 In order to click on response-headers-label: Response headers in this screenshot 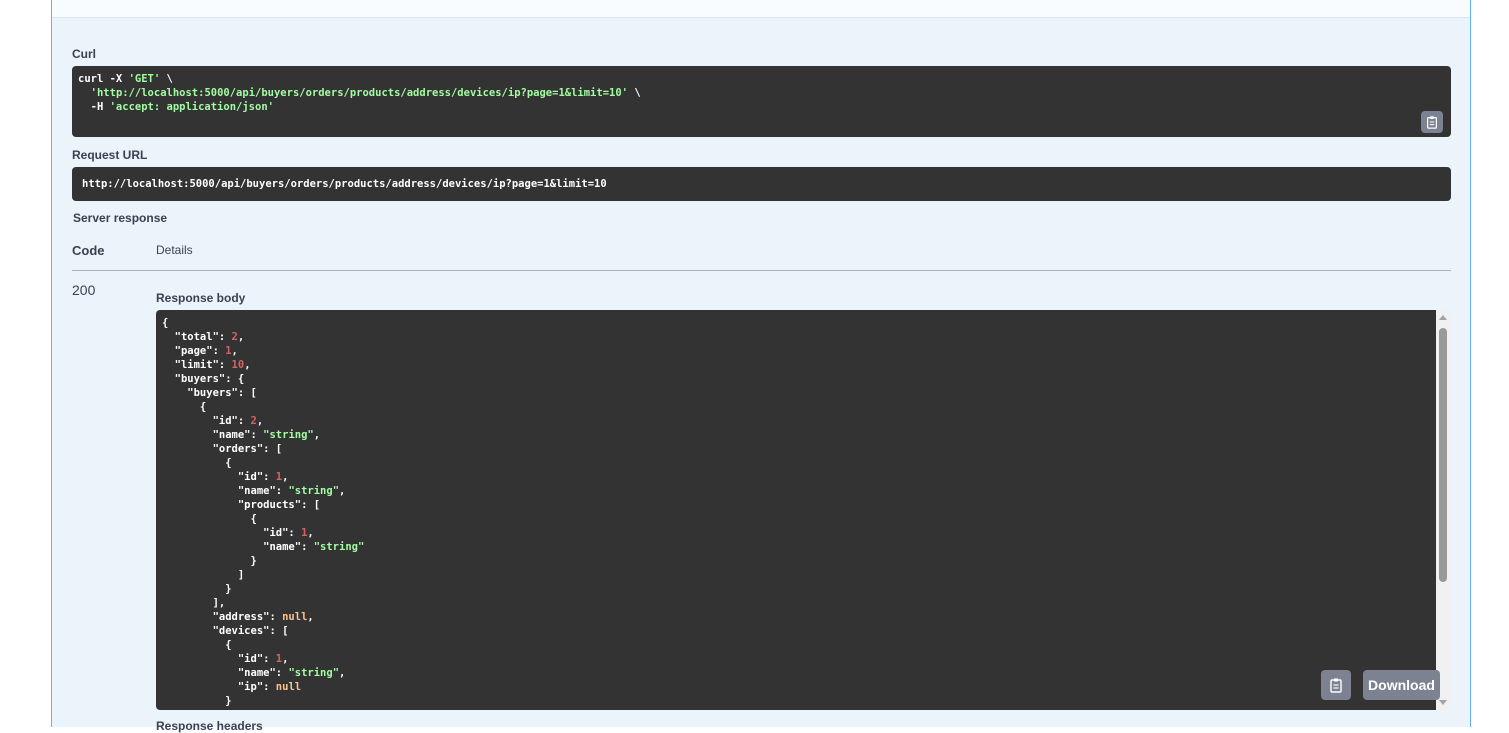, I will do `click(209, 726)`.